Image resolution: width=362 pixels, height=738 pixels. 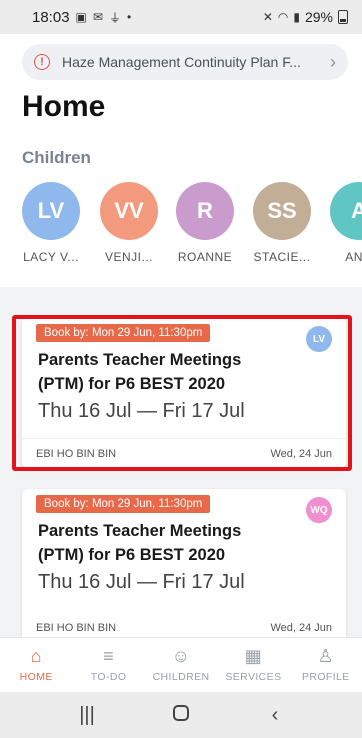 I want to click on system-nav-bar: ||| ‹, so click(x=181, y=715).